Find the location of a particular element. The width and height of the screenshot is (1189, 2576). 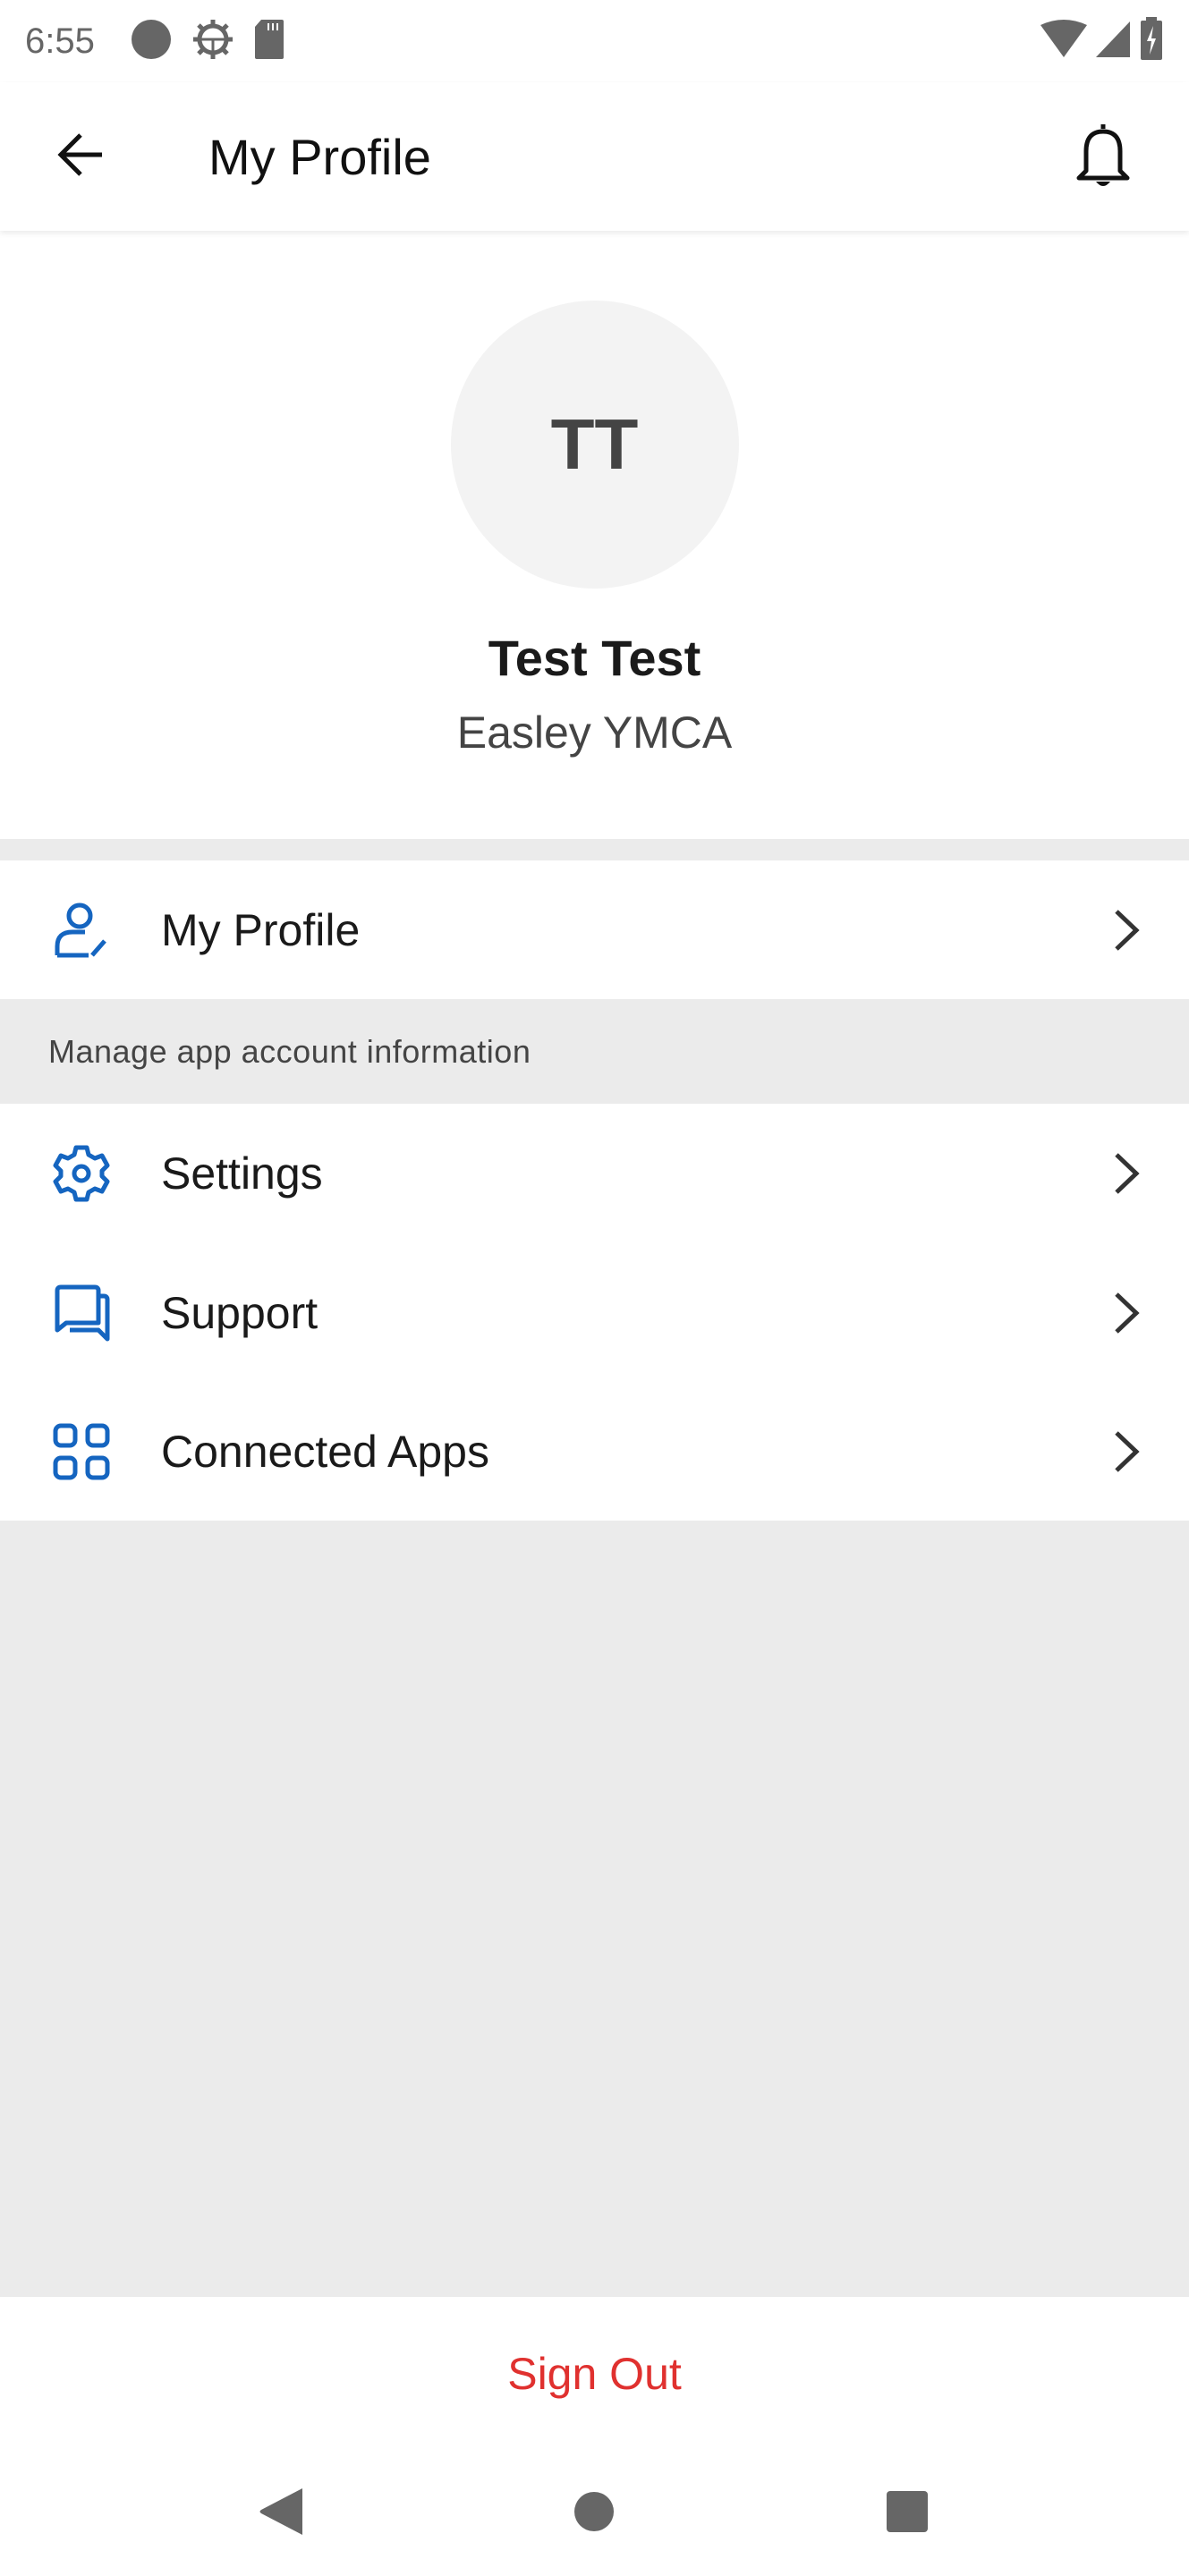

page-title: My Profile is located at coordinates (319, 156).